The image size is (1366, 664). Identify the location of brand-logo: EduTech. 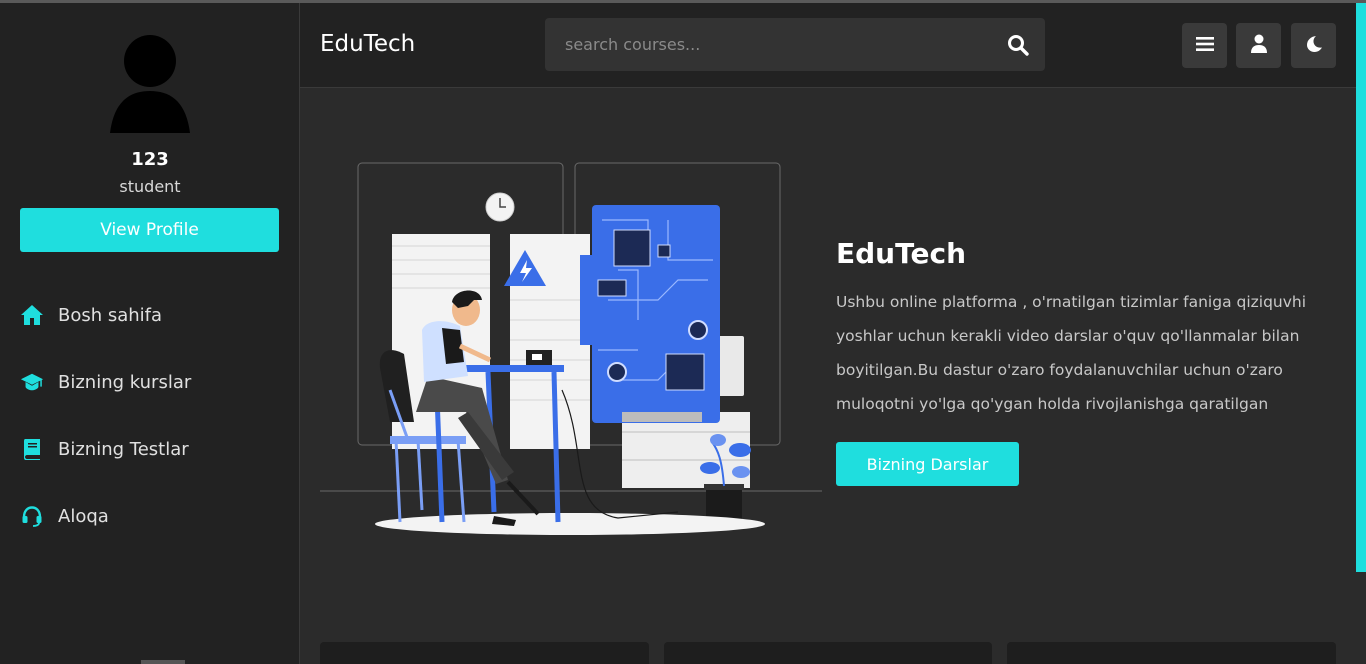
(367, 44).